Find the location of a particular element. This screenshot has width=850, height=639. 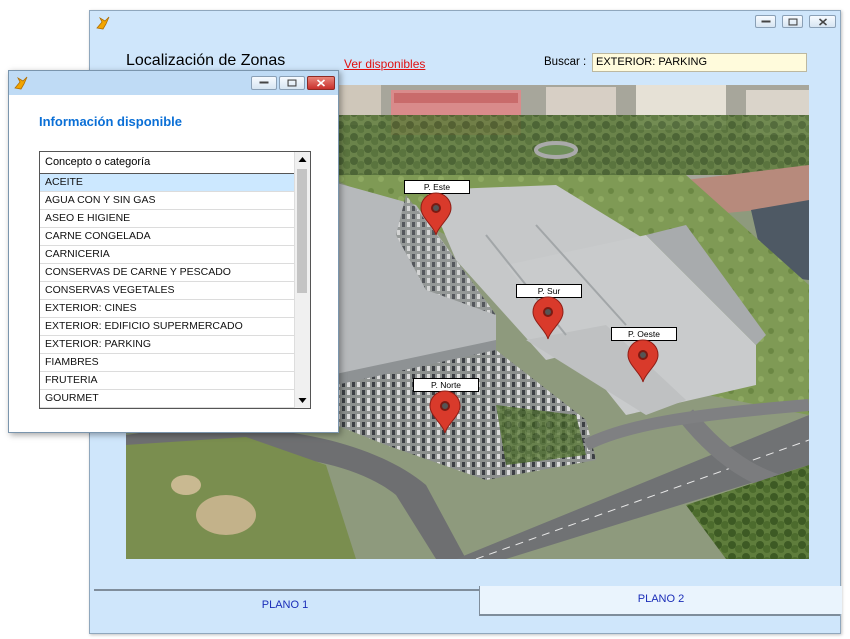

popup-close-button is located at coordinates (321, 83).